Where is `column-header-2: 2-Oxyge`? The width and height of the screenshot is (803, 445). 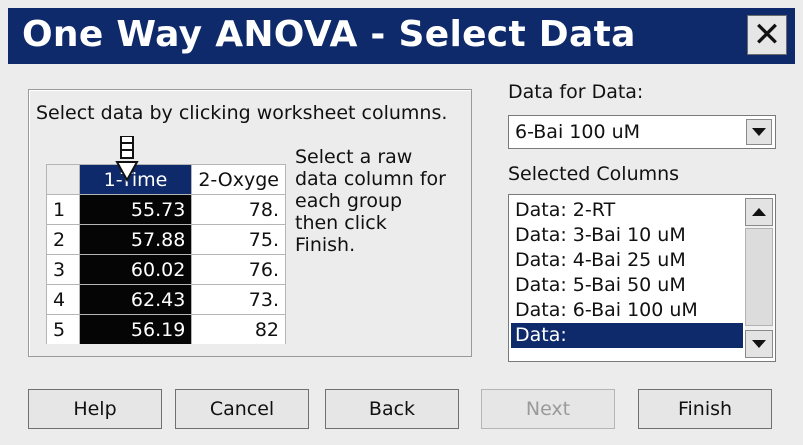
column-header-2: 2-Oxyge is located at coordinates (238, 179).